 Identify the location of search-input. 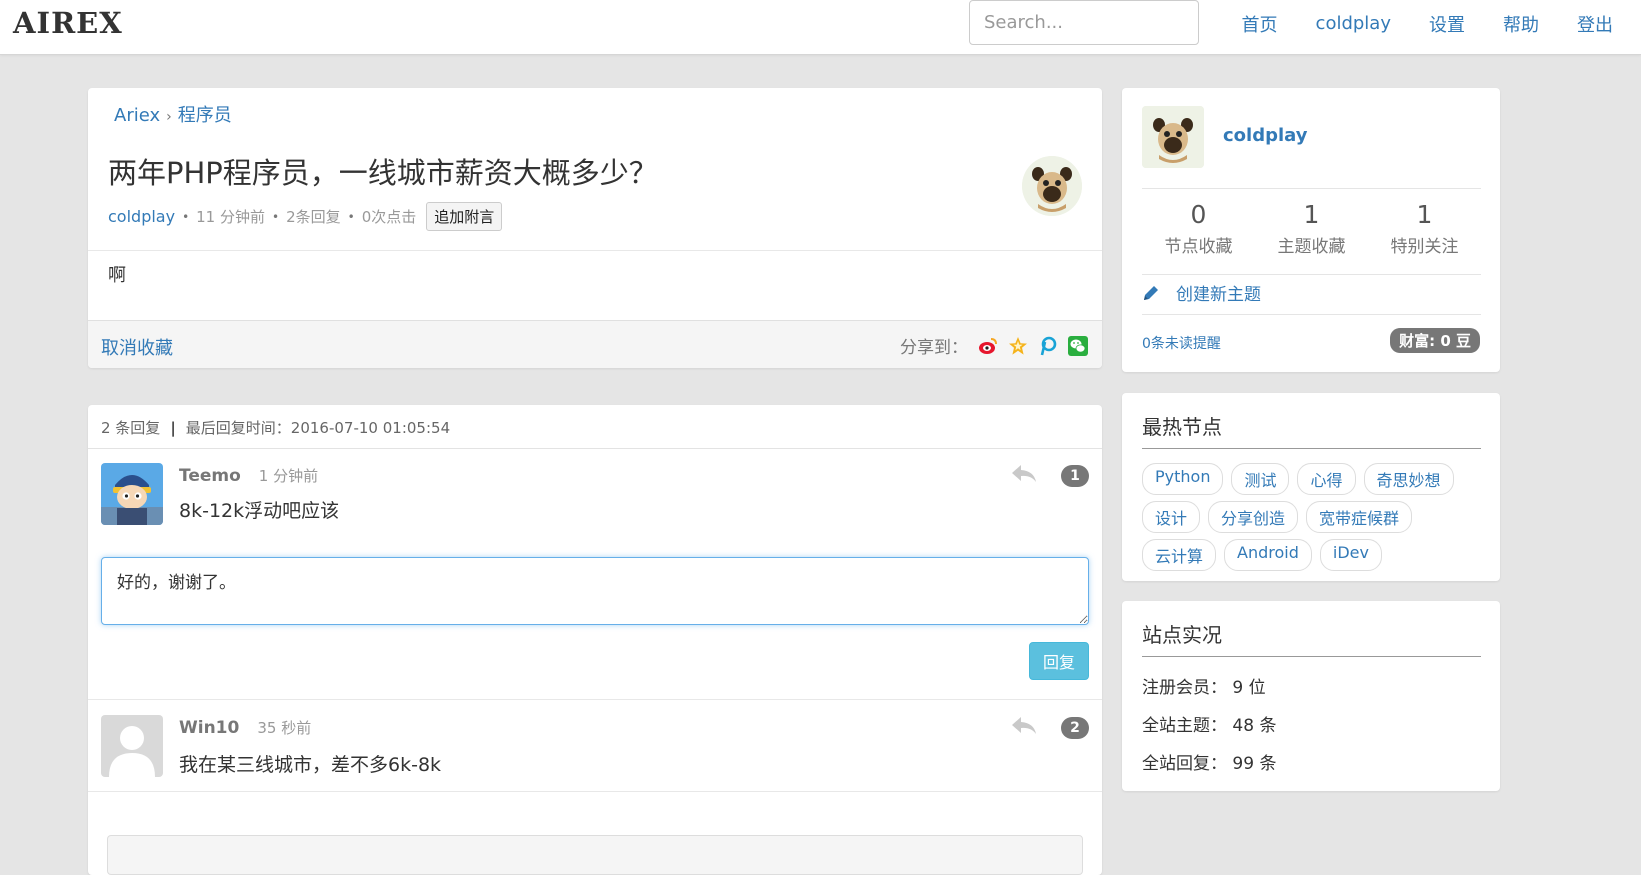
(1084, 22).